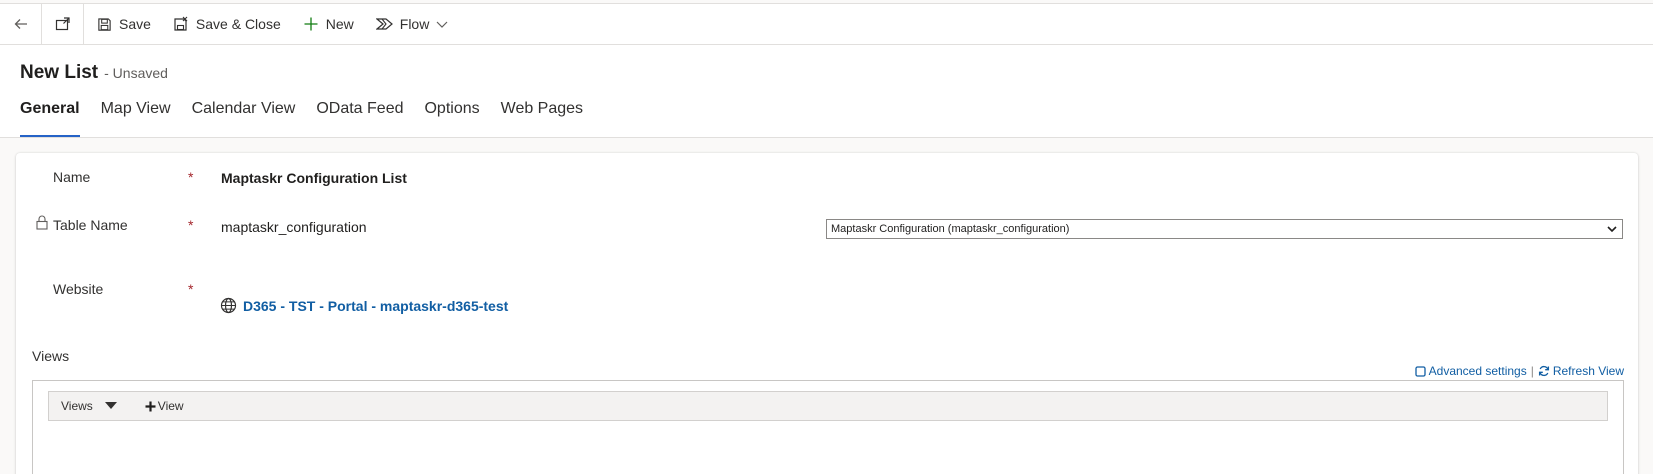  What do you see at coordinates (359, 118) in the screenshot?
I see `tab-odata-feed: OData Feed` at bounding box center [359, 118].